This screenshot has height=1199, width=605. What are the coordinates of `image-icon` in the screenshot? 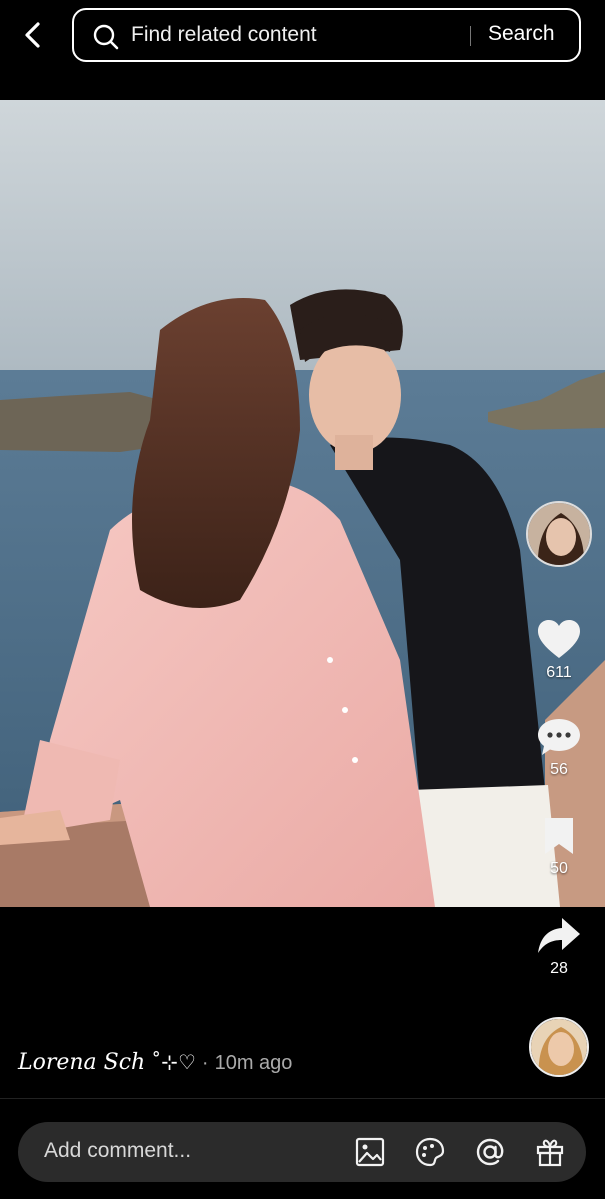 It's located at (370, 1152).